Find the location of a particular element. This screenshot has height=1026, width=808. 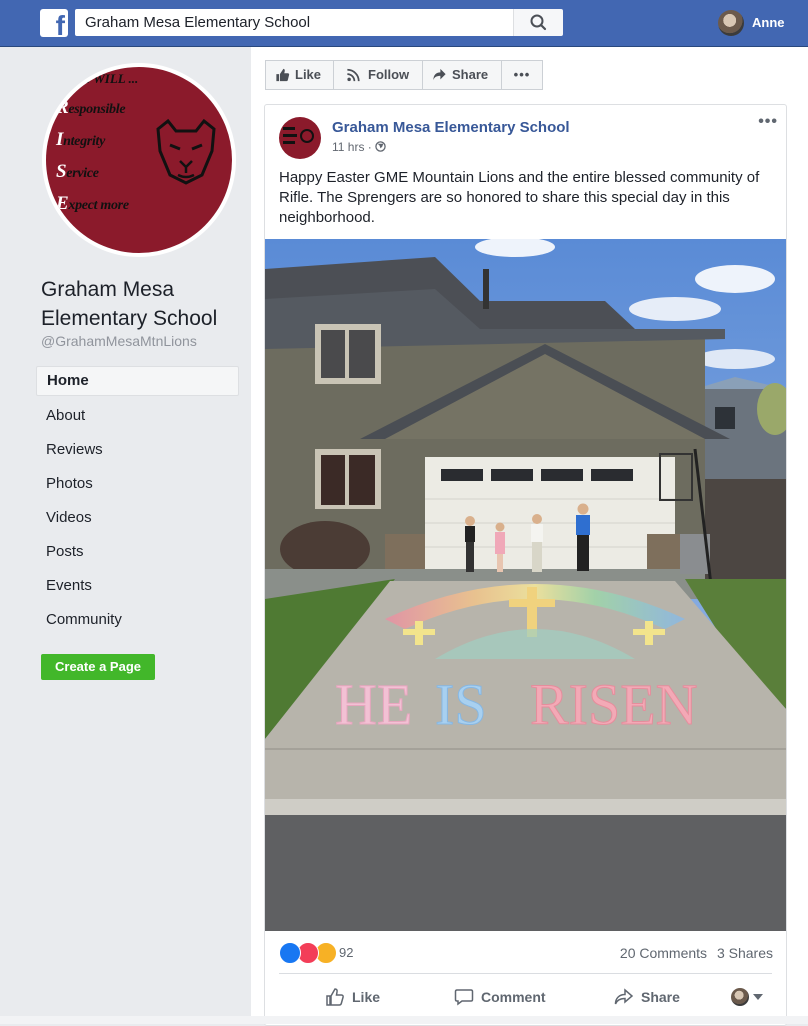

post-options-button: ••• is located at coordinates (768, 122).